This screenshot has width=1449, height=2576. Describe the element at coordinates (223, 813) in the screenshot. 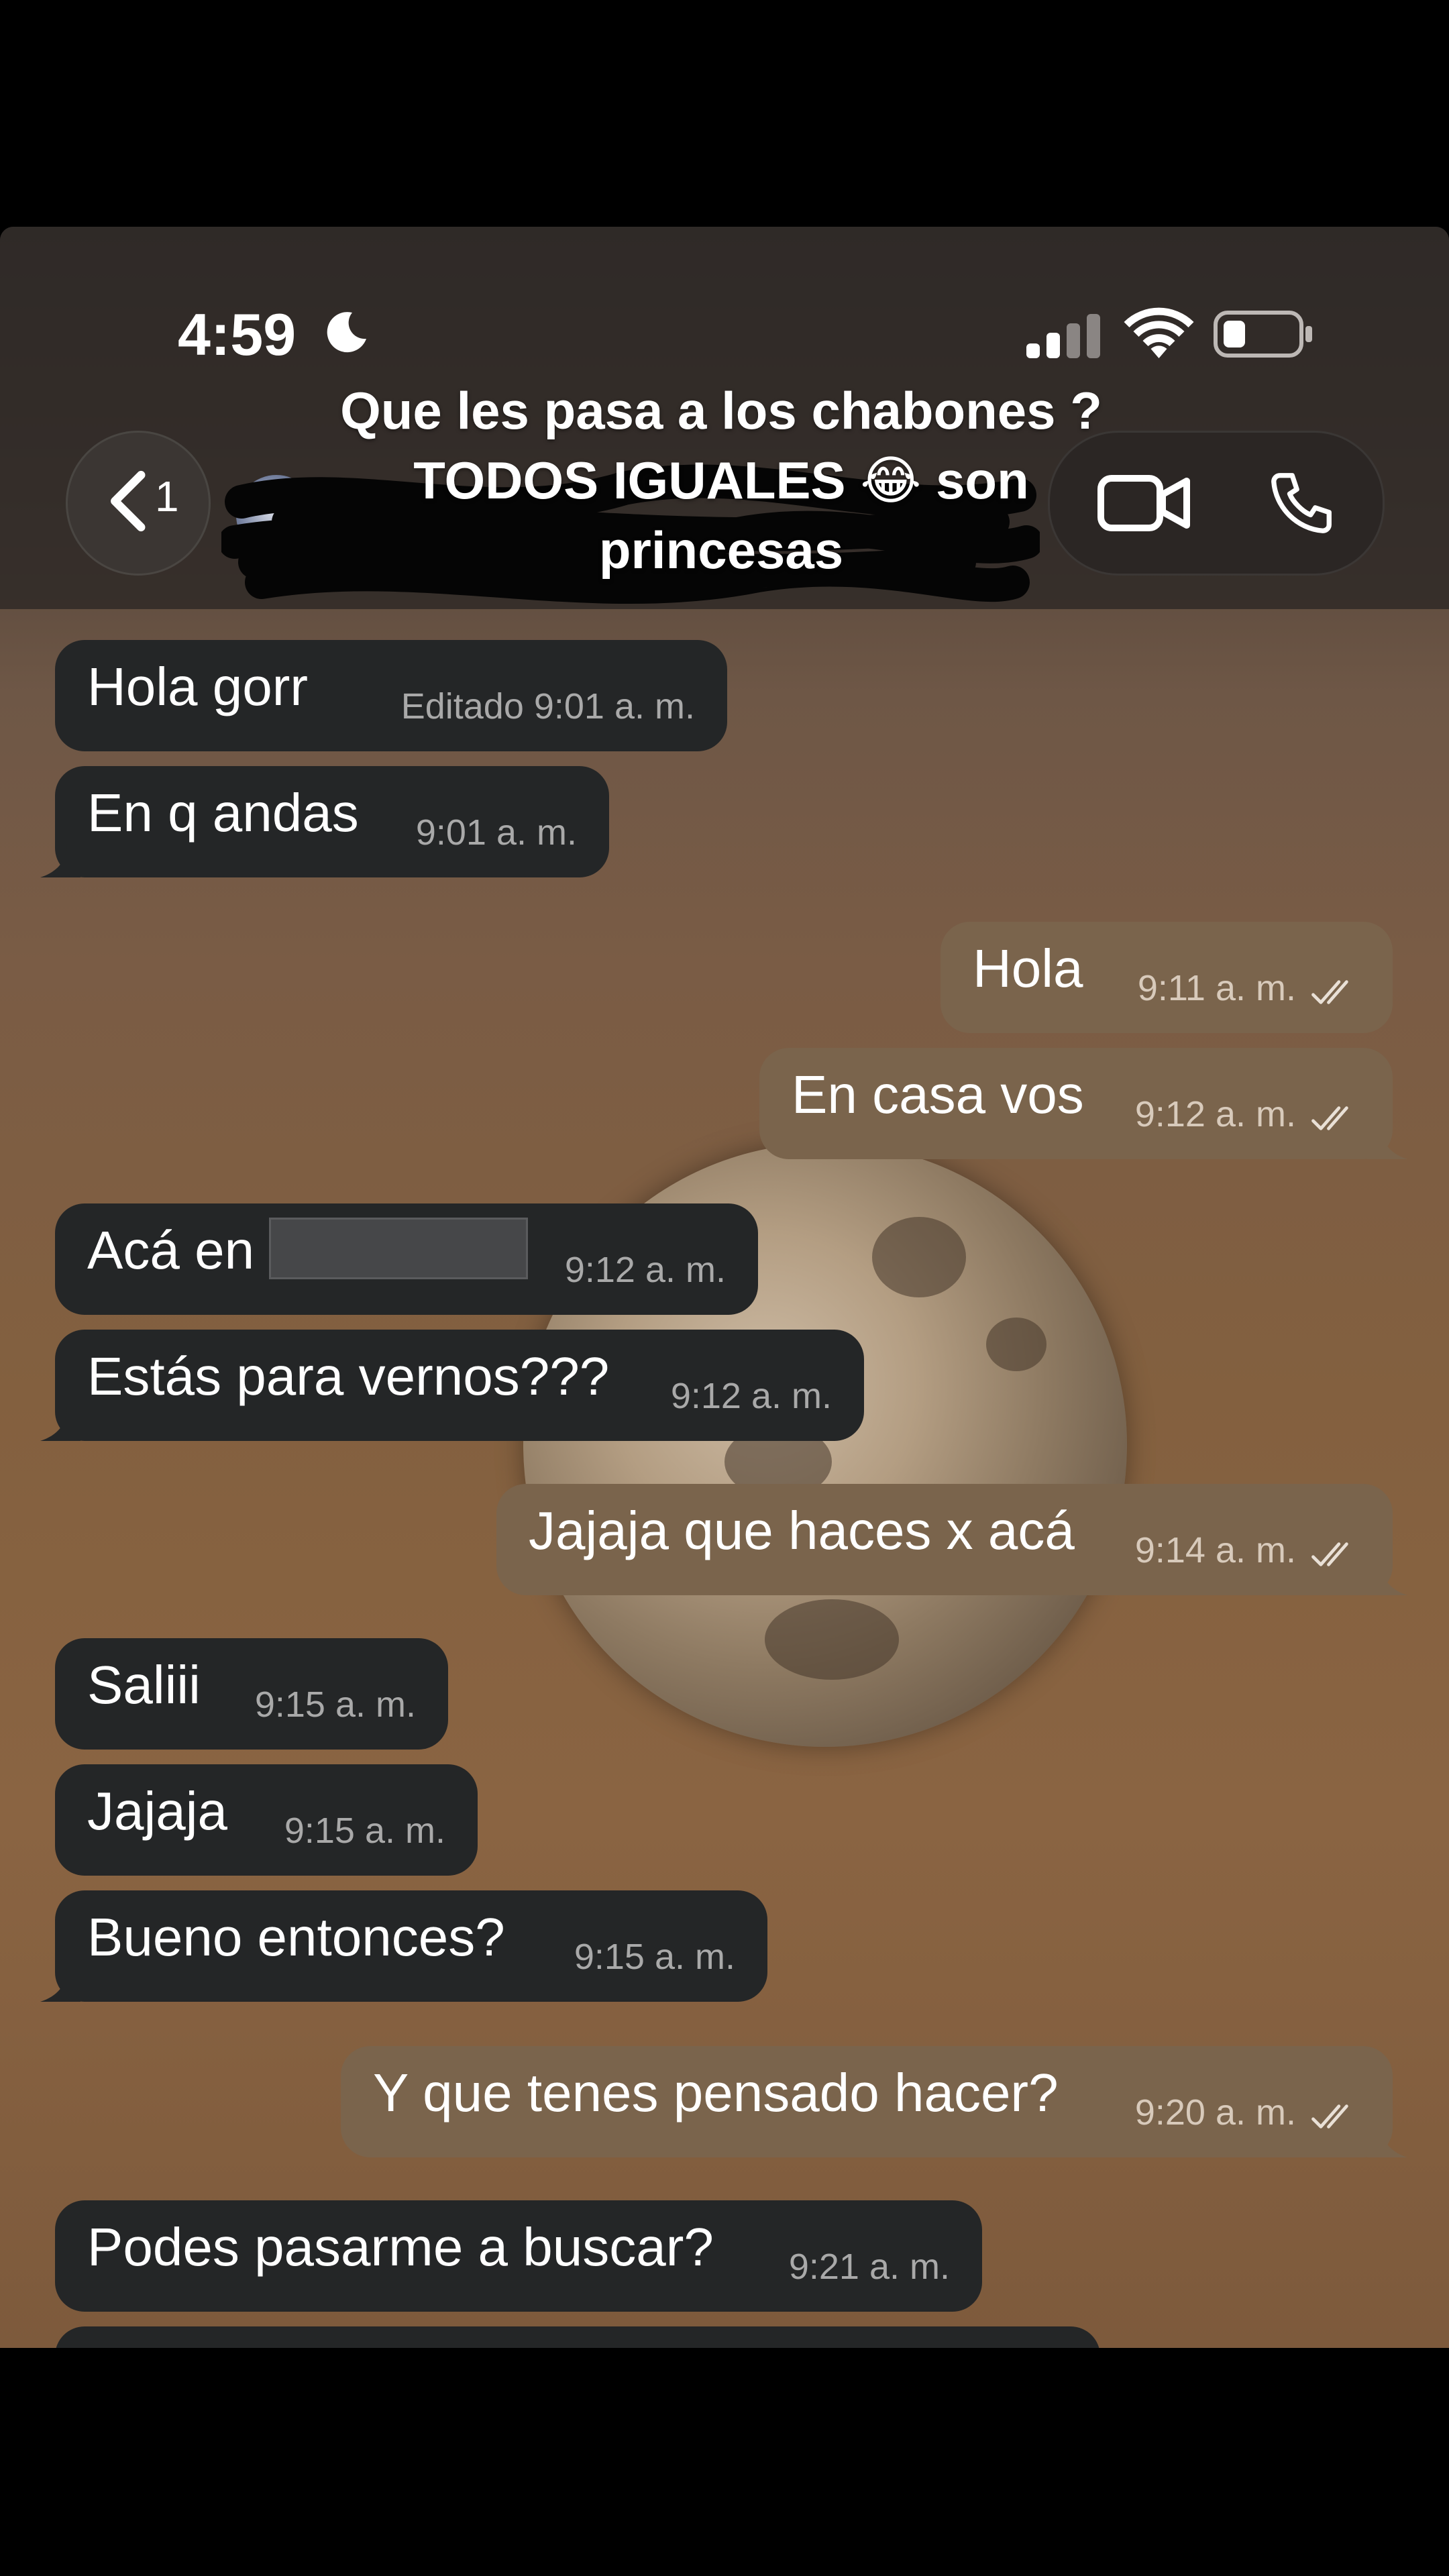

I see `message-text: En q andas` at that location.